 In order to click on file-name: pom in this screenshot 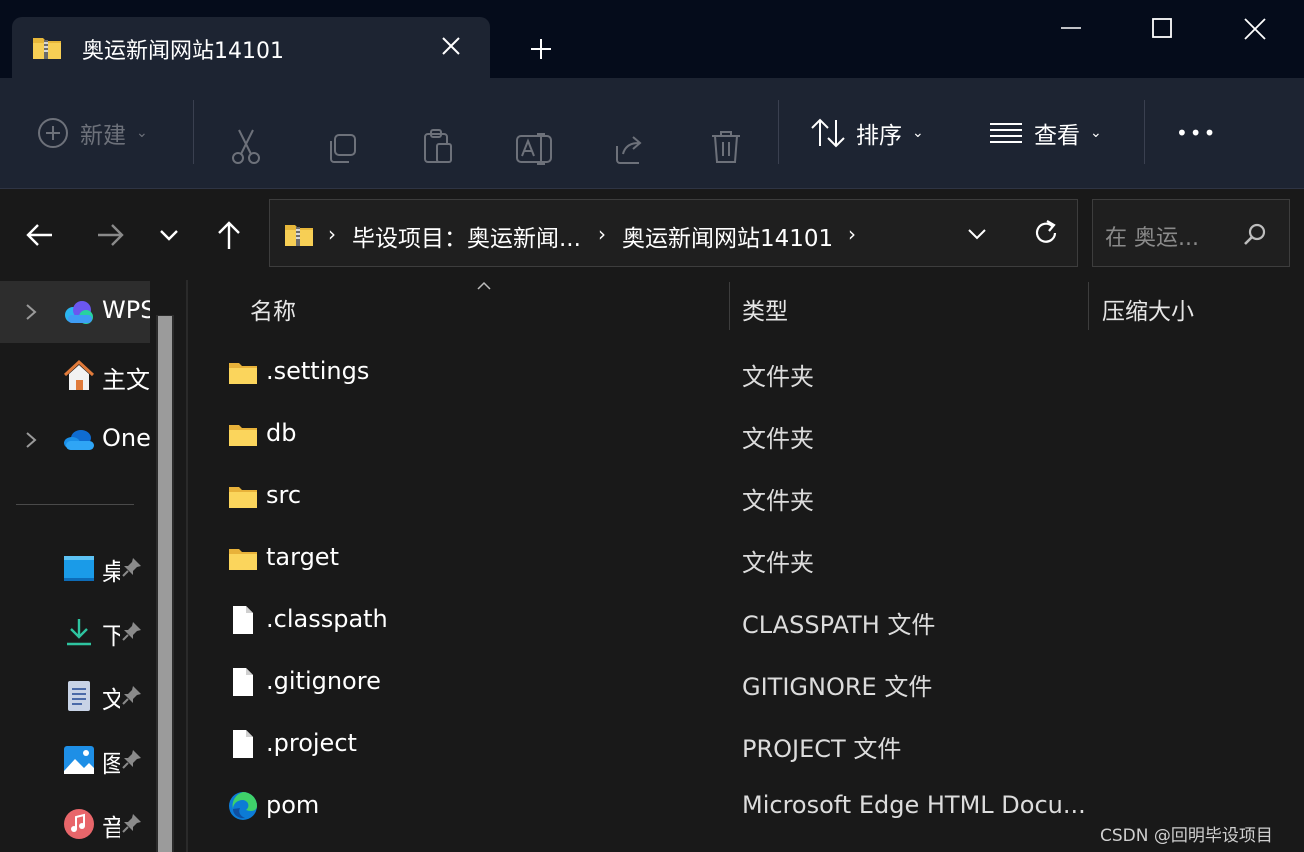, I will do `click(293, 805)`.